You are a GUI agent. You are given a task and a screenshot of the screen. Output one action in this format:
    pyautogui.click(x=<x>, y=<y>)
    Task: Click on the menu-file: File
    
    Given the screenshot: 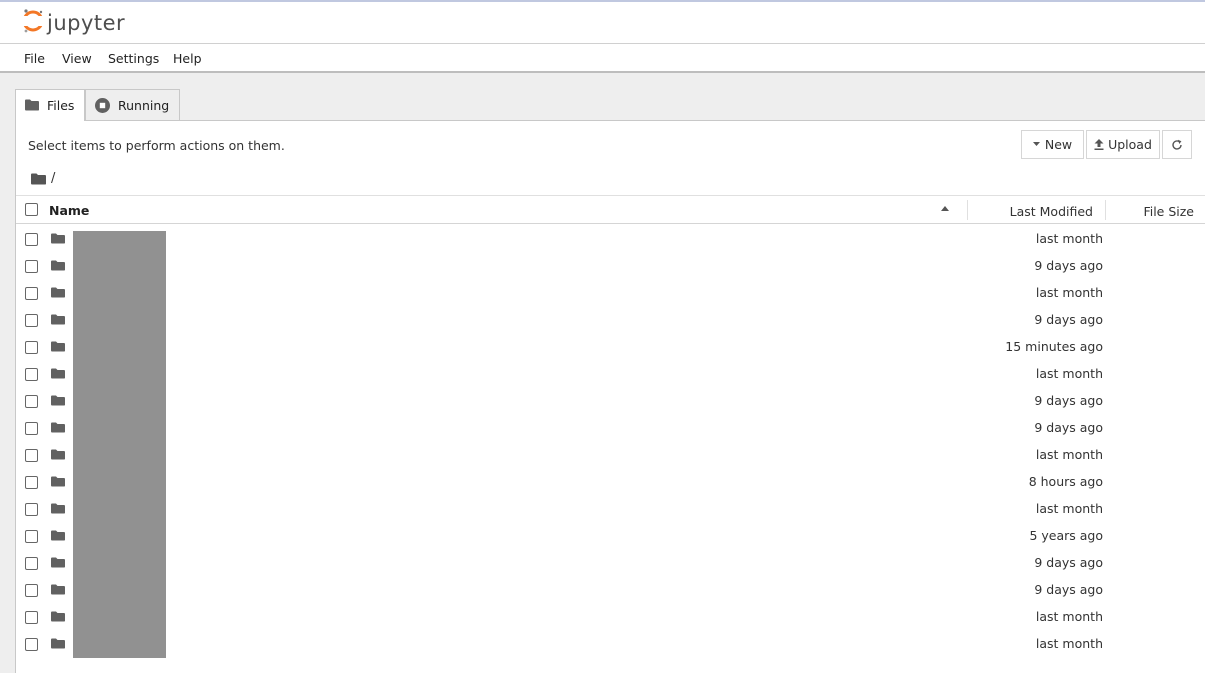 What is the action you would take?
    pyautogui.click(x=34, y=58)
    